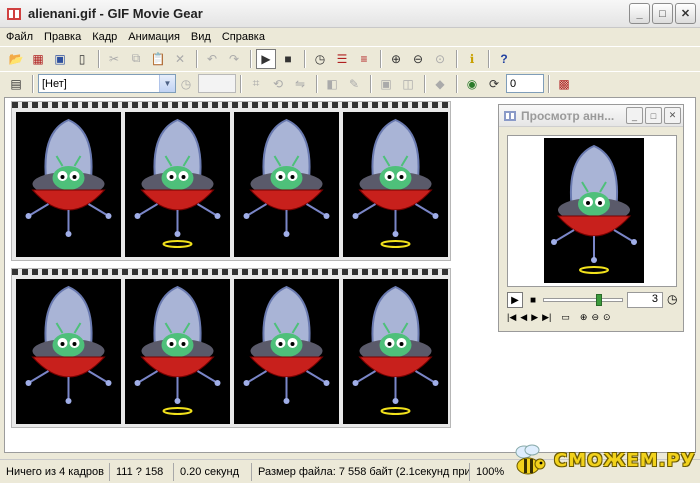 Image resolution: width=700 pixels, height=483 pixels. What do you see at coordinates (594, 210) in the screenshot?
I see `preview-frame-image` at bounding box center [594, 210].